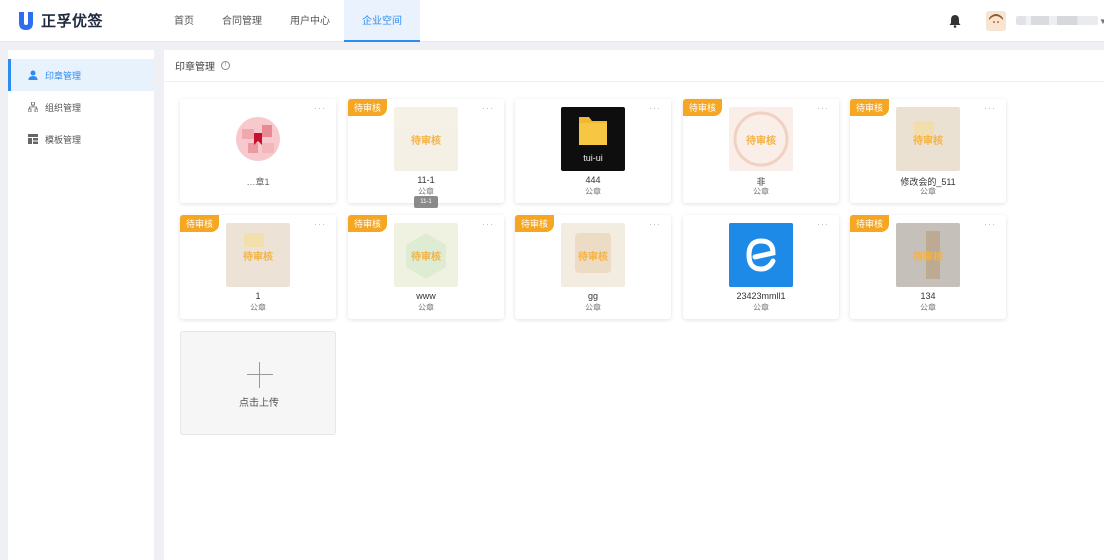 Image resolution: width=1104 pixels, height=560 pixels. What do you see at coordinates (63, 107) in the screenshot?
I see `sidebar-item-label: 组织管理` at bounding box center [63, 107].